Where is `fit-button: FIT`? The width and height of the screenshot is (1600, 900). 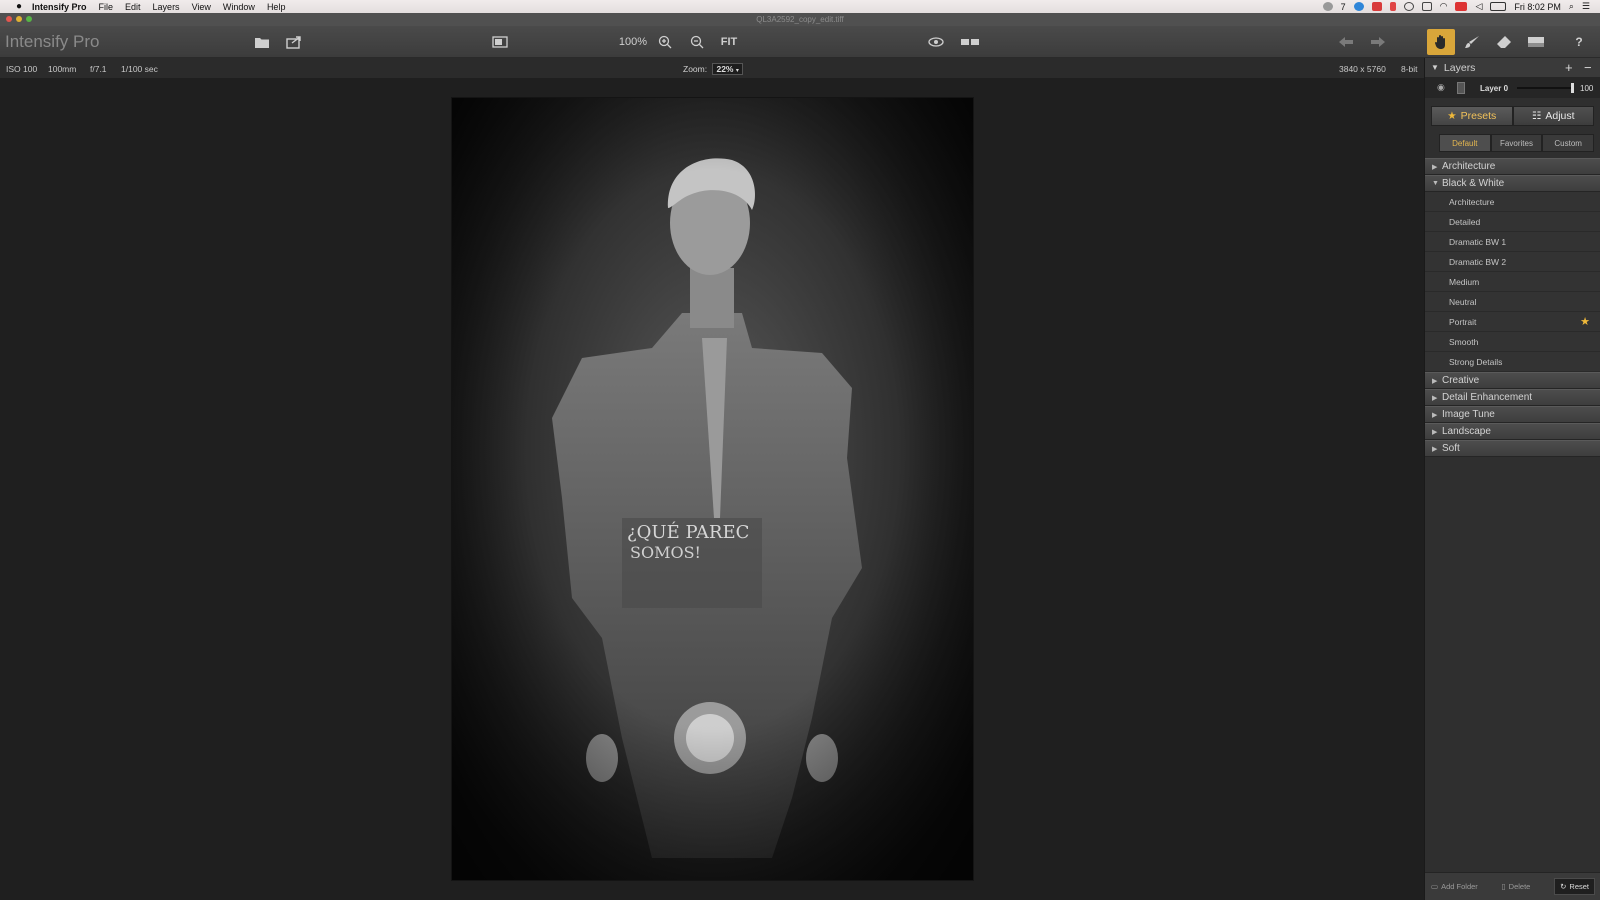 fit-button: FIT is located at coordinates (729, 42).